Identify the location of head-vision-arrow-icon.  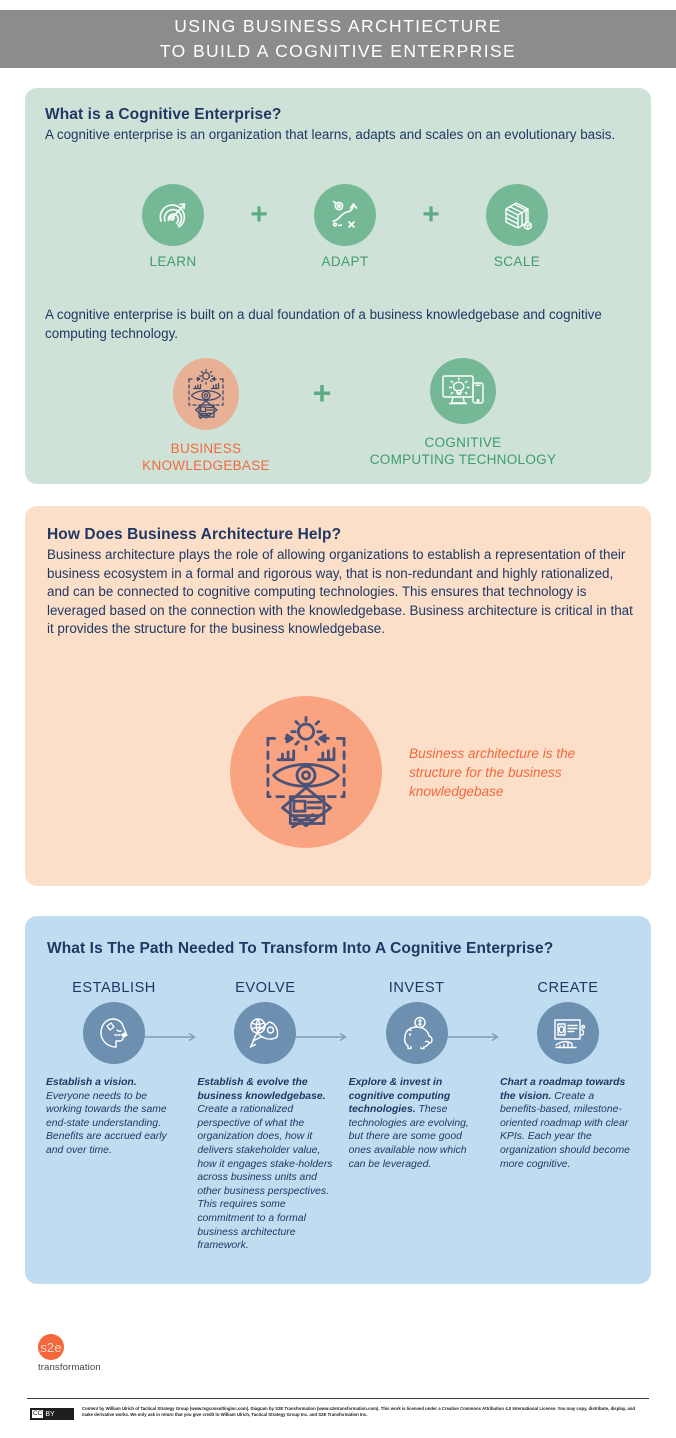
(114, 1033).